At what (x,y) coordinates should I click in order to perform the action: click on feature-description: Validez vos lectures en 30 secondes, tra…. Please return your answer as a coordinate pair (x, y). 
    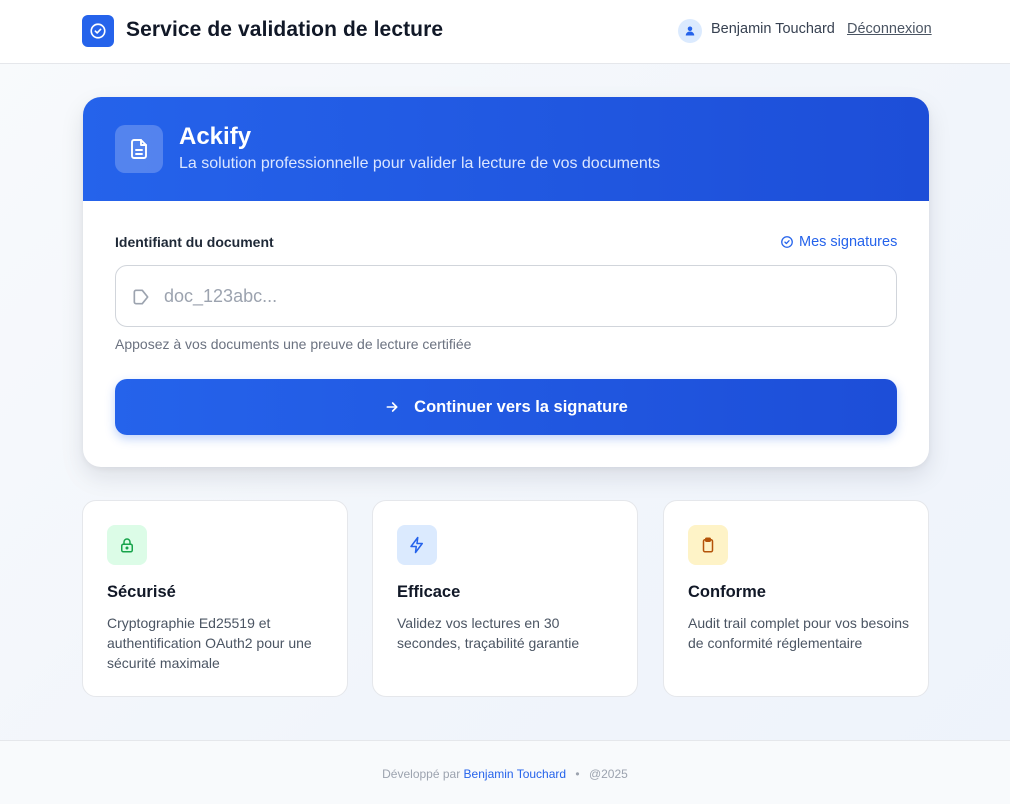
    Looking at the image, I should click on (488, 633).